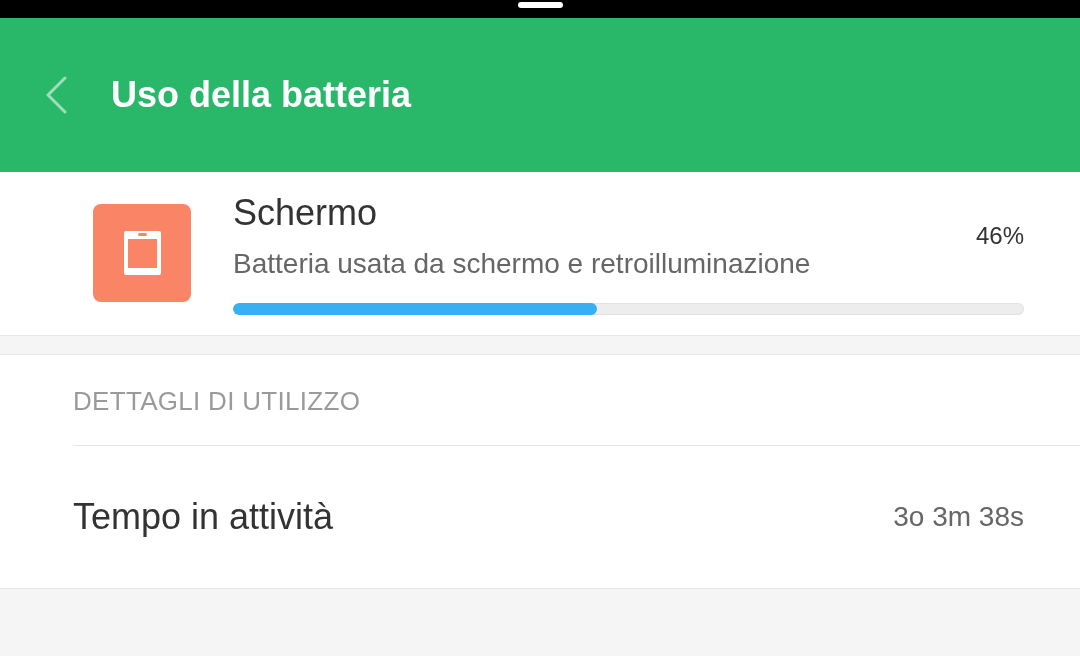  What do you see at coordinates (958, 517) in the screenshot?
I see `detail-value: 3o 3m 38s` at bounding box center [958, 517].